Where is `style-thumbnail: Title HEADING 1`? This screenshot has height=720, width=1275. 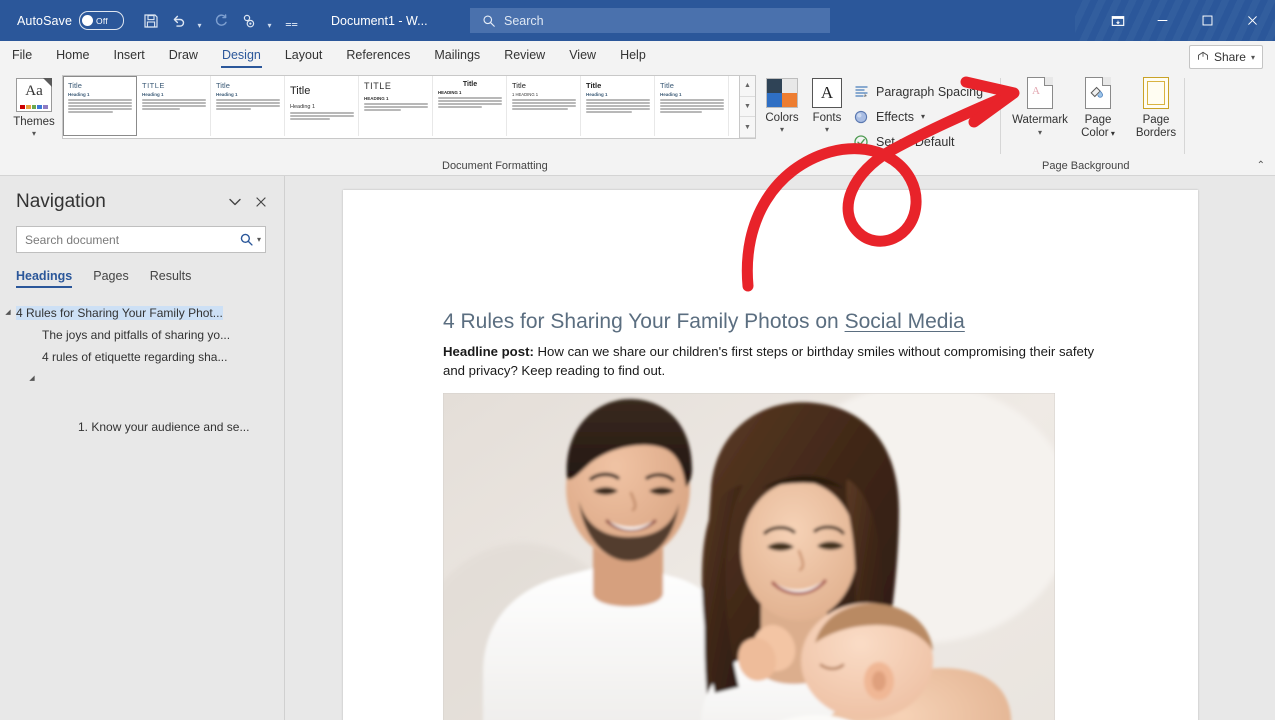 style-thumbnail: Title HEADING 1 is located at coordinates (470, 106).